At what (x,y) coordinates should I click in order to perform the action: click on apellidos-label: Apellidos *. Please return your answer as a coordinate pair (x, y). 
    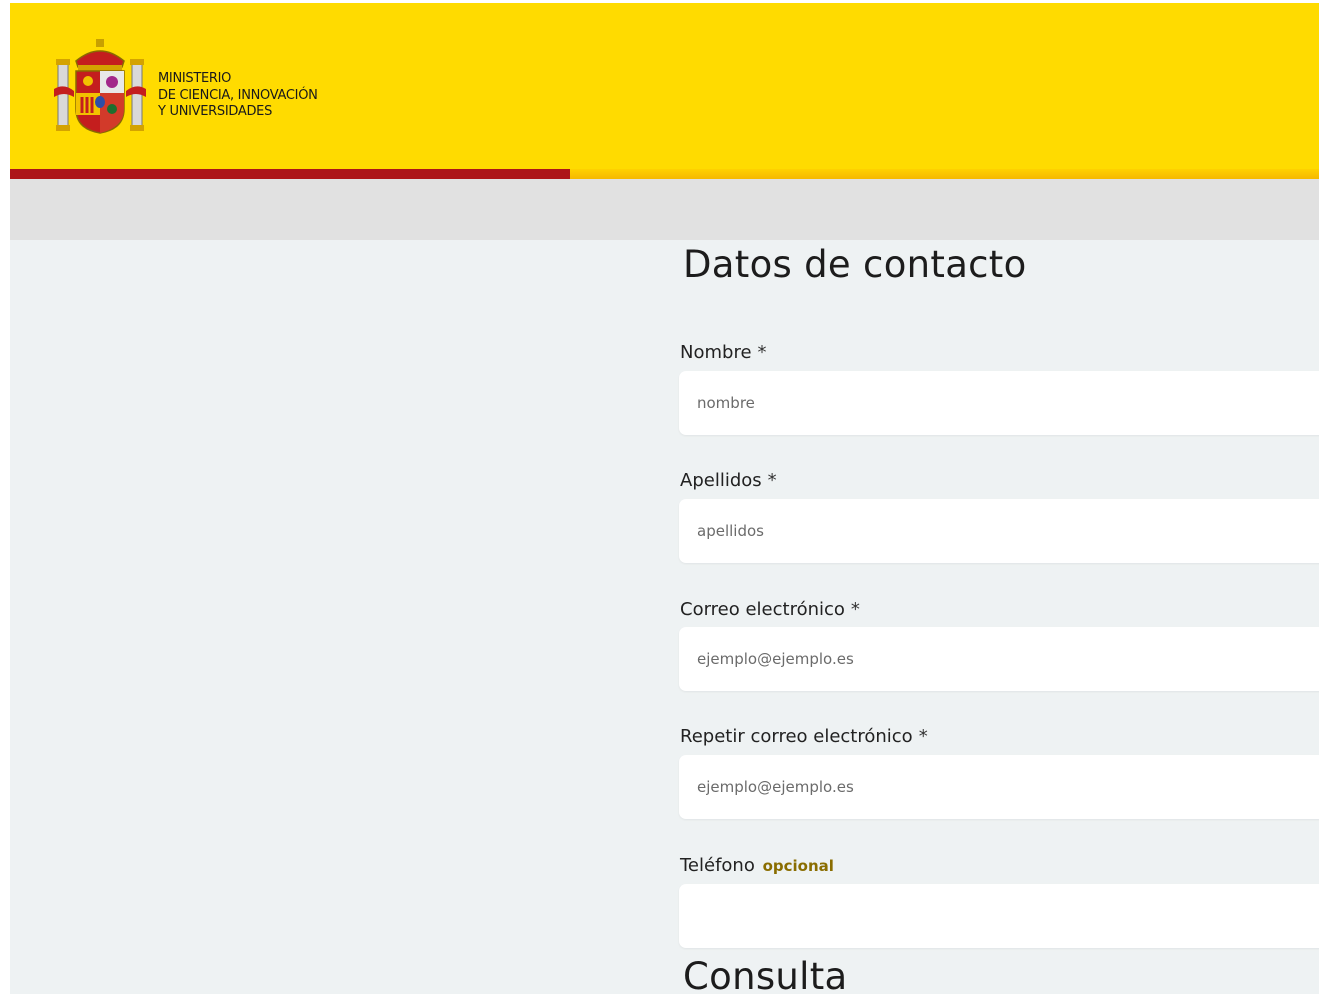
    Looking at the image, I should click on (728, 480).